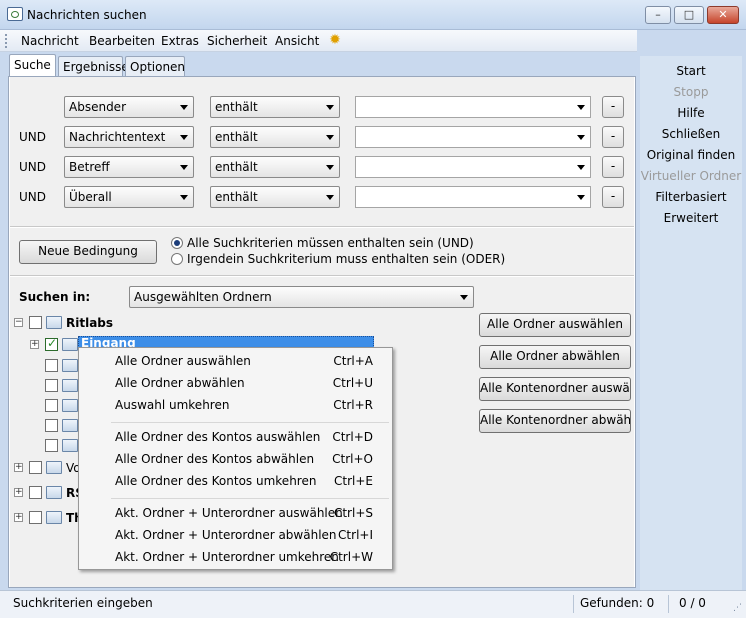  I want to click on advanced-button: Erweitert, so click(691, 218).